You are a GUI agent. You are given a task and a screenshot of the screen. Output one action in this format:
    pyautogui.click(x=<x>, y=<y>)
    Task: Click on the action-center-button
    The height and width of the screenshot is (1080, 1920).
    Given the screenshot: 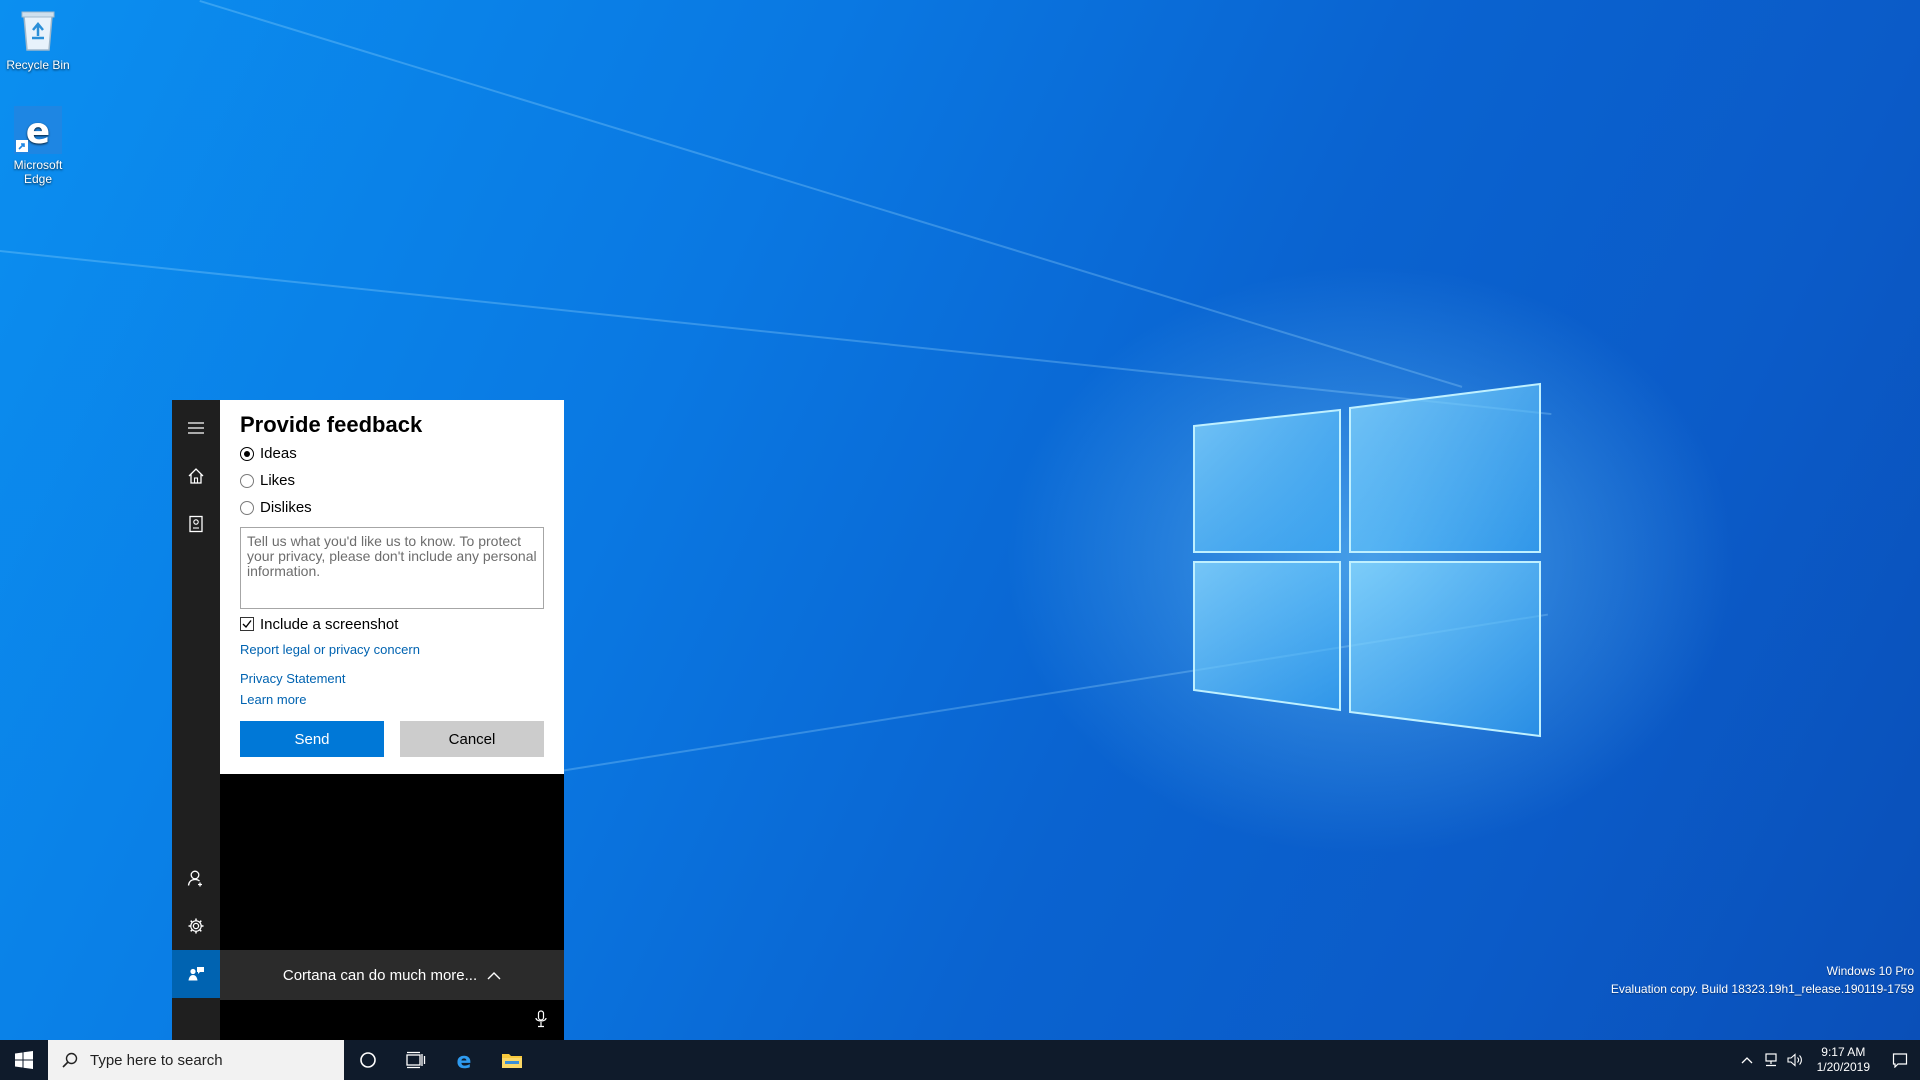 What is the action you would take?
    pyautogui.click(x=1900, y=1060)
    